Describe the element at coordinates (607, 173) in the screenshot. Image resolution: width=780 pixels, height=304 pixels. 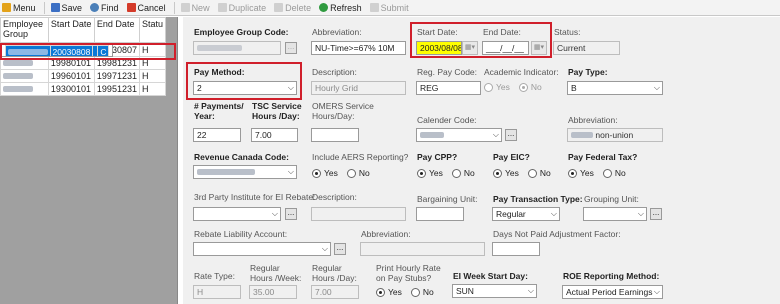
I see `federal-tax-no-radio` at that location.